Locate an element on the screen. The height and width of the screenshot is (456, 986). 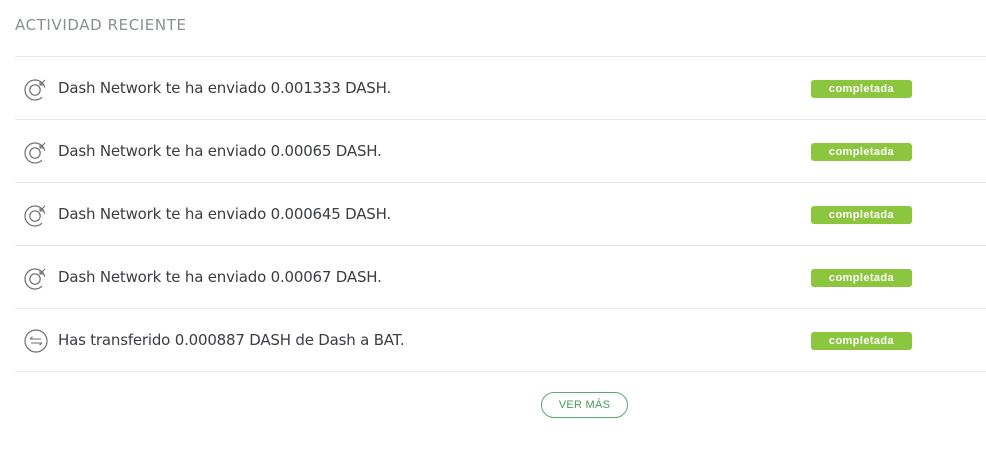
section-title: ACTIVIDAD RECIENTE is located at coordinates (101, 25).